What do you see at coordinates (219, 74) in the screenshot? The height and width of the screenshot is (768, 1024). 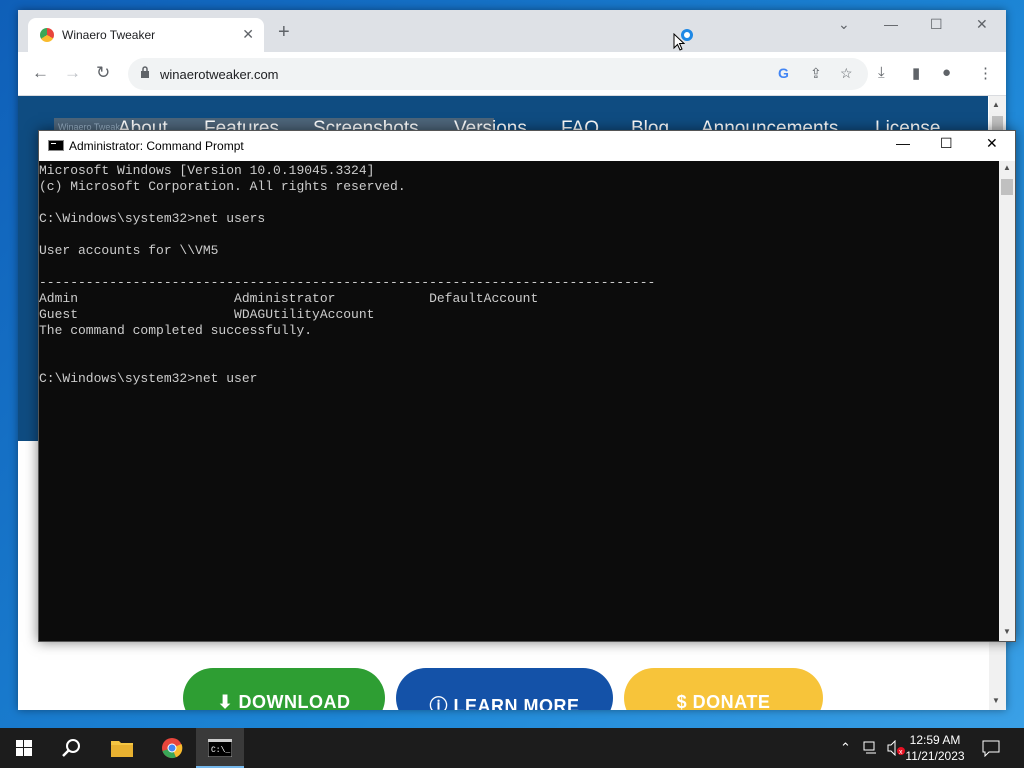 I see `url-text: winaerotweaker.com` at bounding box center [219, 74].